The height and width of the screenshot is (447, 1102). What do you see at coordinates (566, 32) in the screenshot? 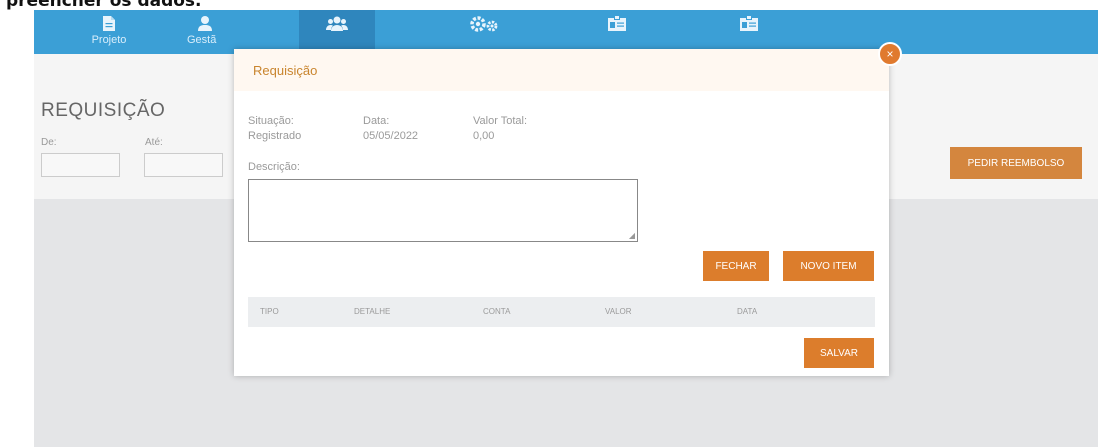
I see `top-navigation: Projeto Gestã` at bounding box center [566, 32].